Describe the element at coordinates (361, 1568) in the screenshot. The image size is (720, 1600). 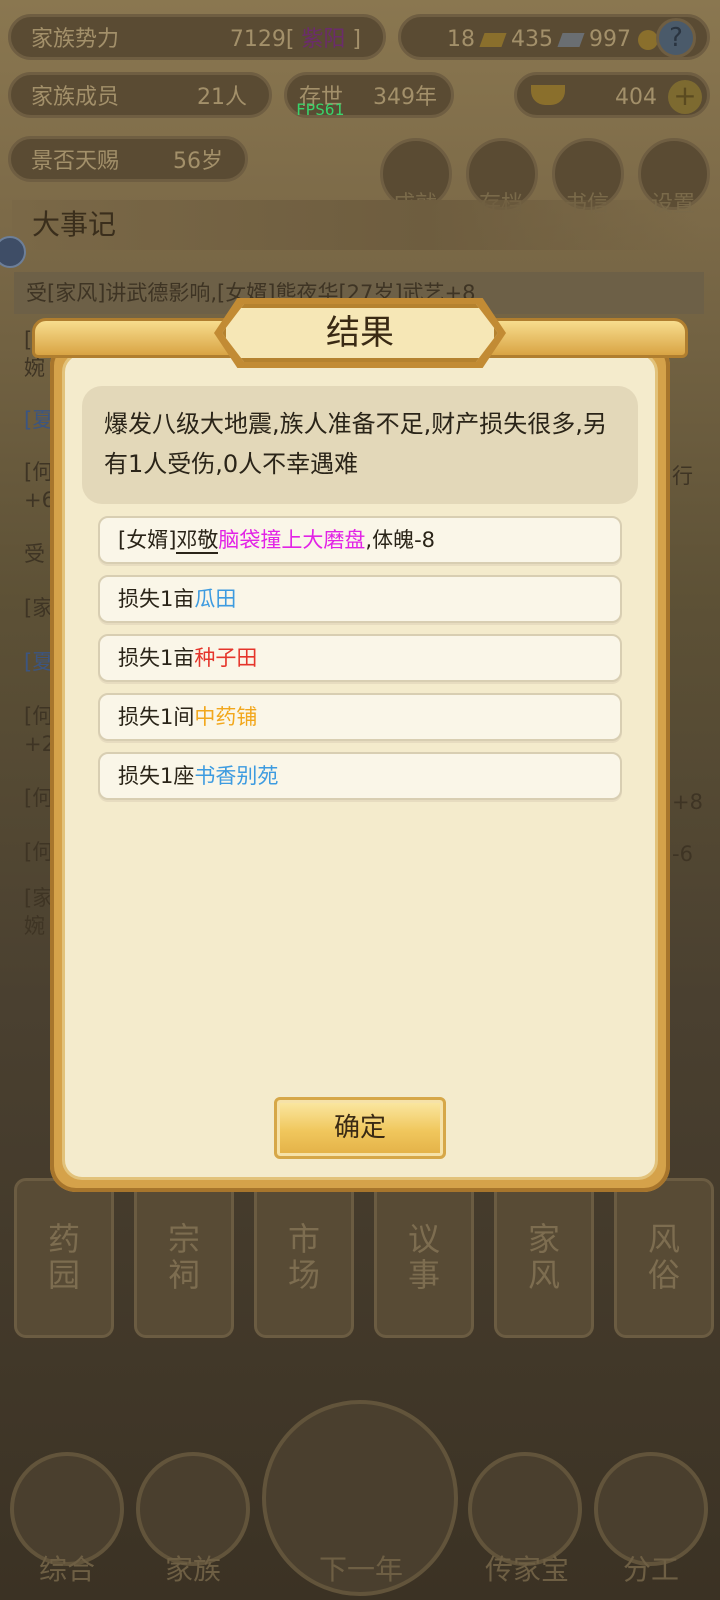
I see `nav-next-year: 下一年` at that location.